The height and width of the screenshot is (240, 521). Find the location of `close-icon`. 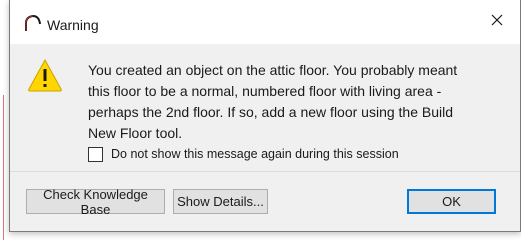

close-icon is located at coordinates (497, 22).